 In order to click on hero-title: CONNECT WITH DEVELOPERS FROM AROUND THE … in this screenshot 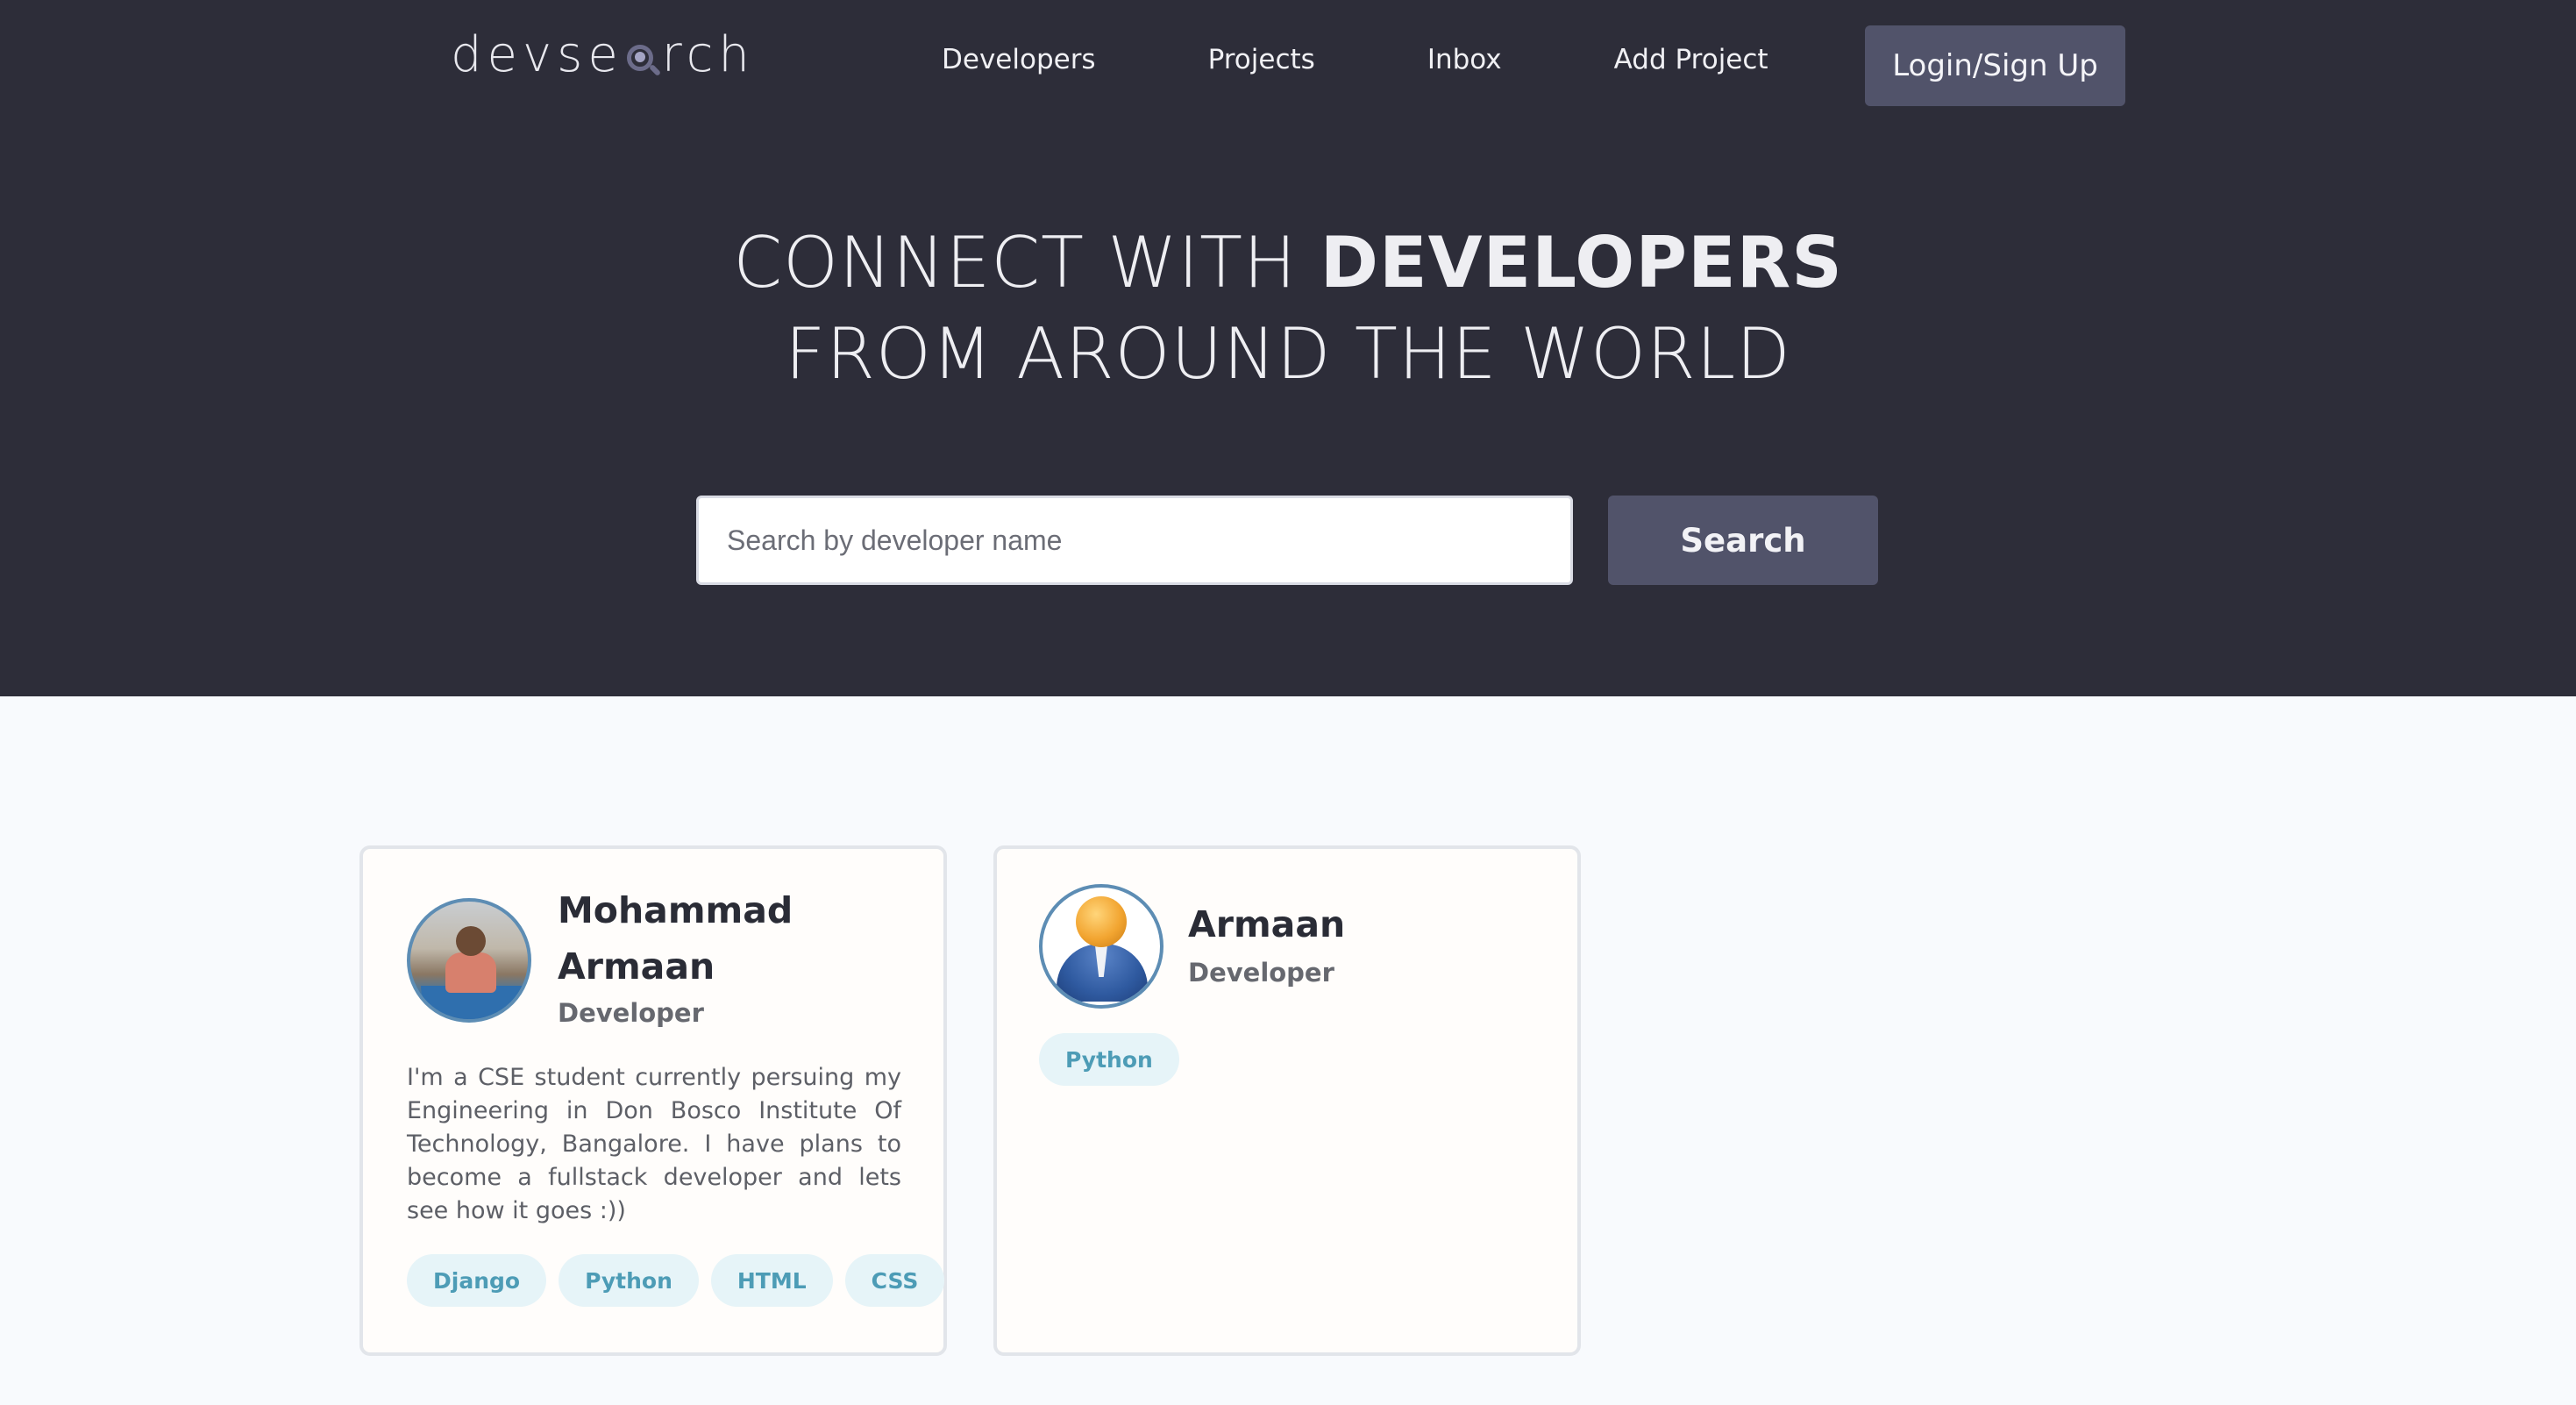, I will do `click(1288, 309)`.